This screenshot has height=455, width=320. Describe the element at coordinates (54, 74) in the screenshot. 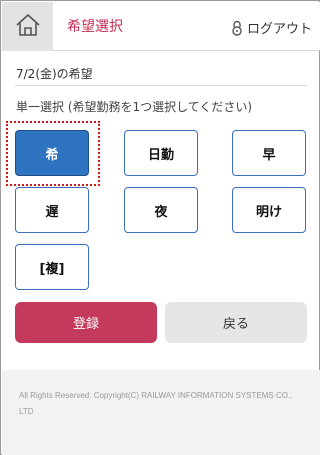

I see `date-heading: 7/2(金)の希望` at that location.